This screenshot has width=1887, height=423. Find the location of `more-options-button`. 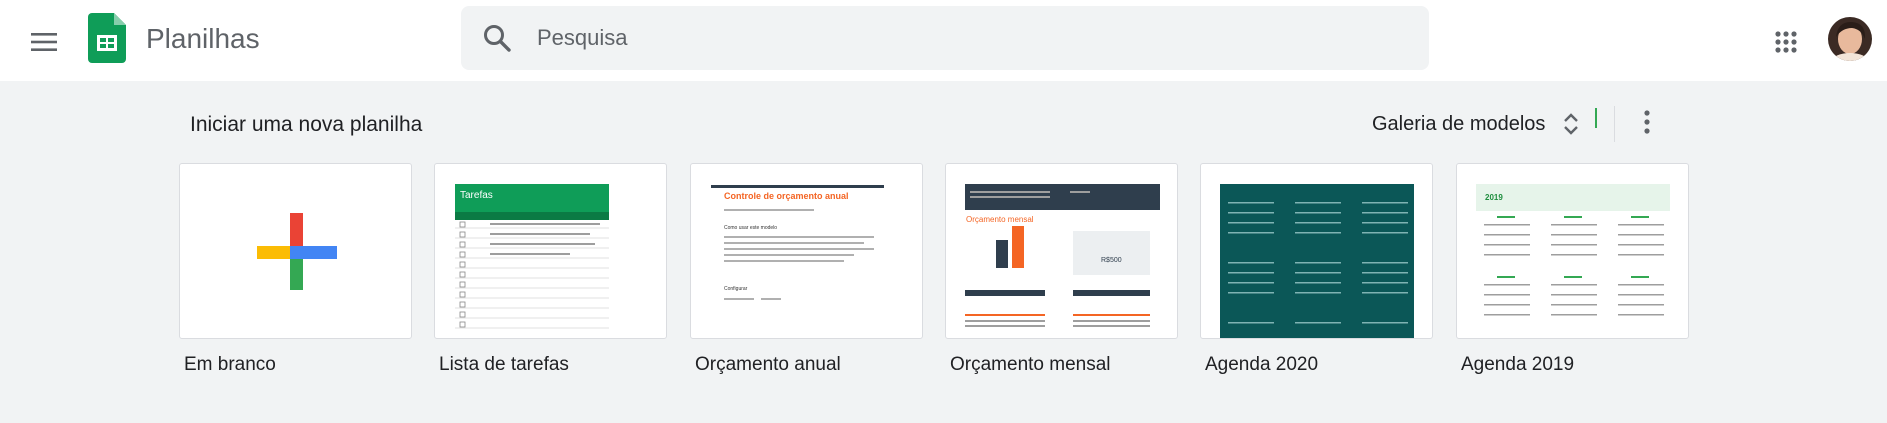

more-options-button is located at coordinates (1647, 122).